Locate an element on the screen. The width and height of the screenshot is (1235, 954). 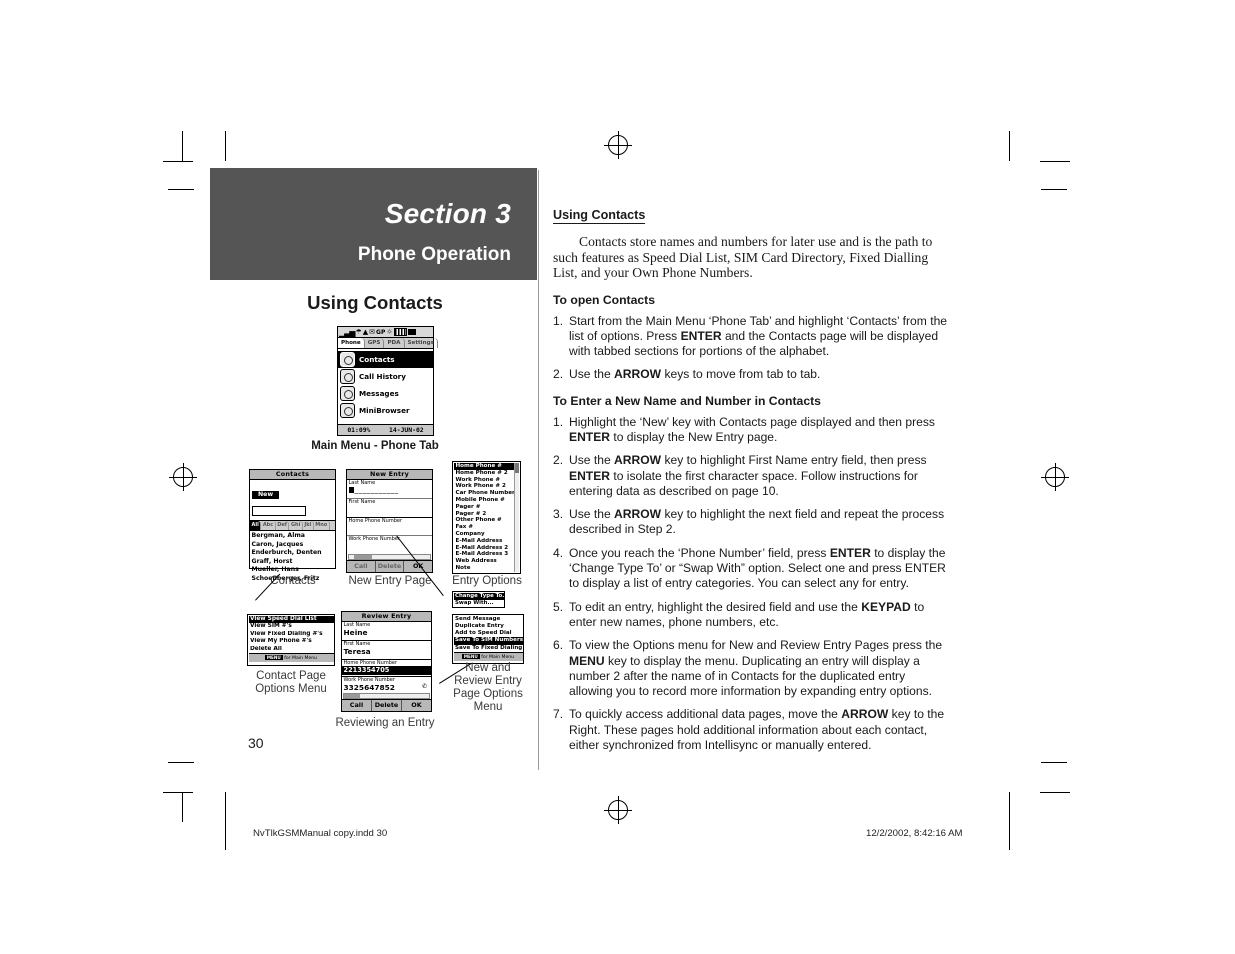
crop-mark-tr-v is located at coordinates (1009, 146).